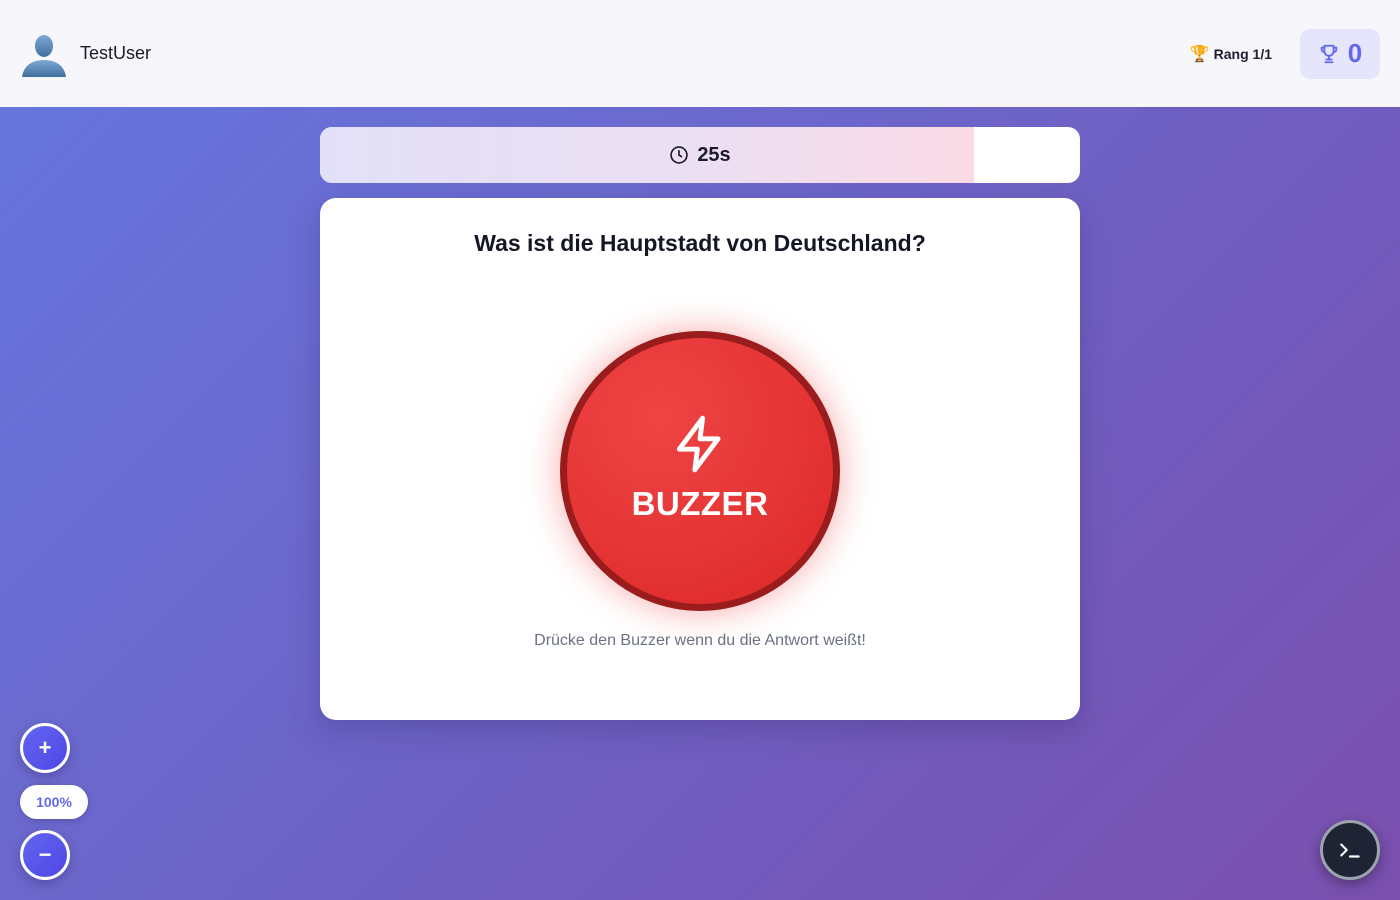  I want to click on terminal-icon, so click(1350, 850).